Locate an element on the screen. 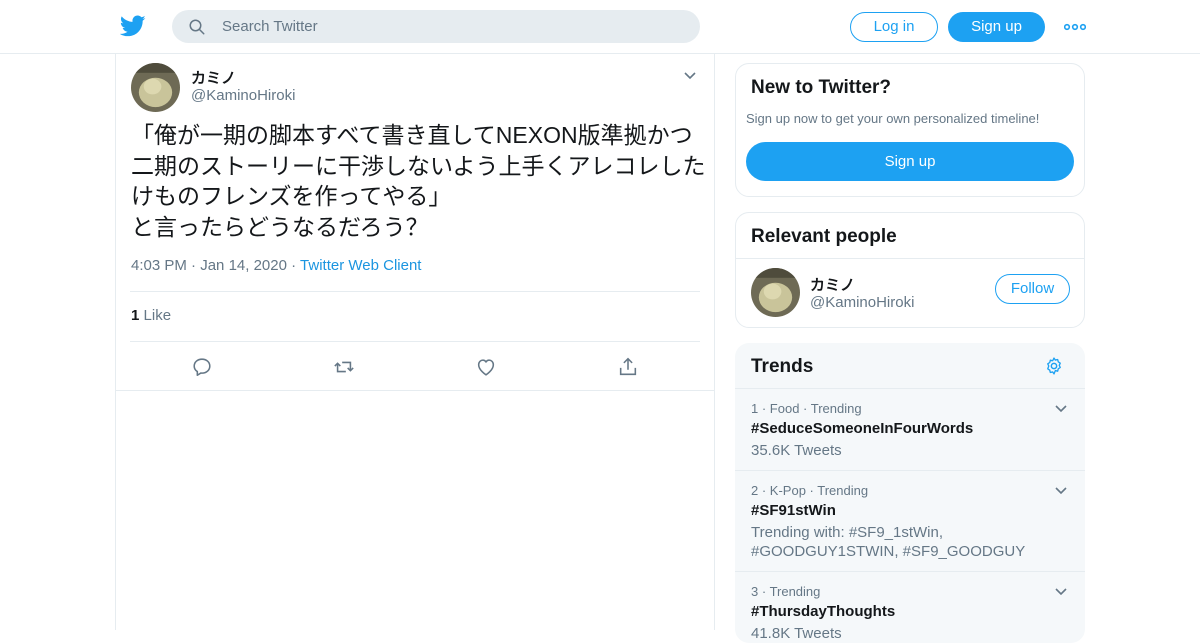 The image size is (1200, 643). trend-category: Food is located at coordinates (784, 408).